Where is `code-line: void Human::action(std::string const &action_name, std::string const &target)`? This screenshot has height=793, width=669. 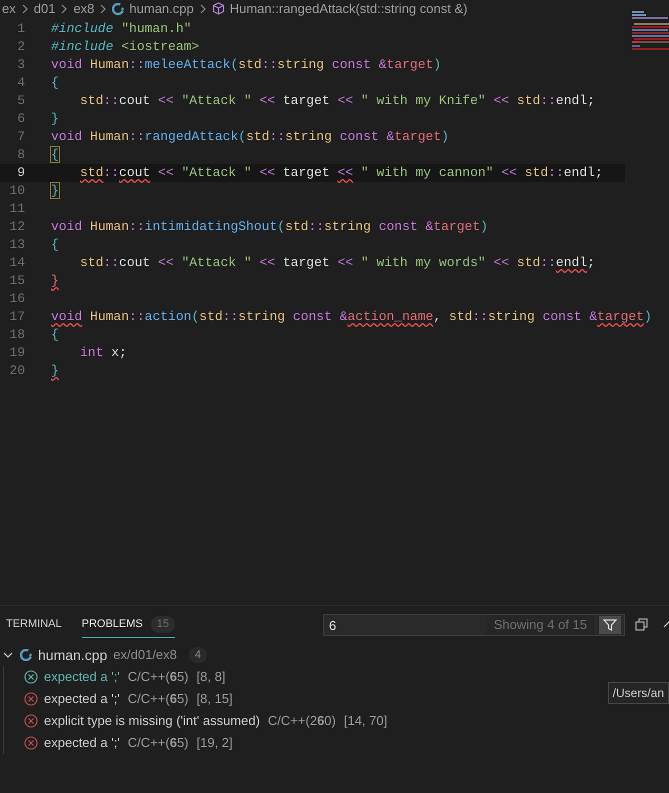
code-line: void Human::action(std::string const &action_name, std::string const &target) is located at coordinates (351, 317).